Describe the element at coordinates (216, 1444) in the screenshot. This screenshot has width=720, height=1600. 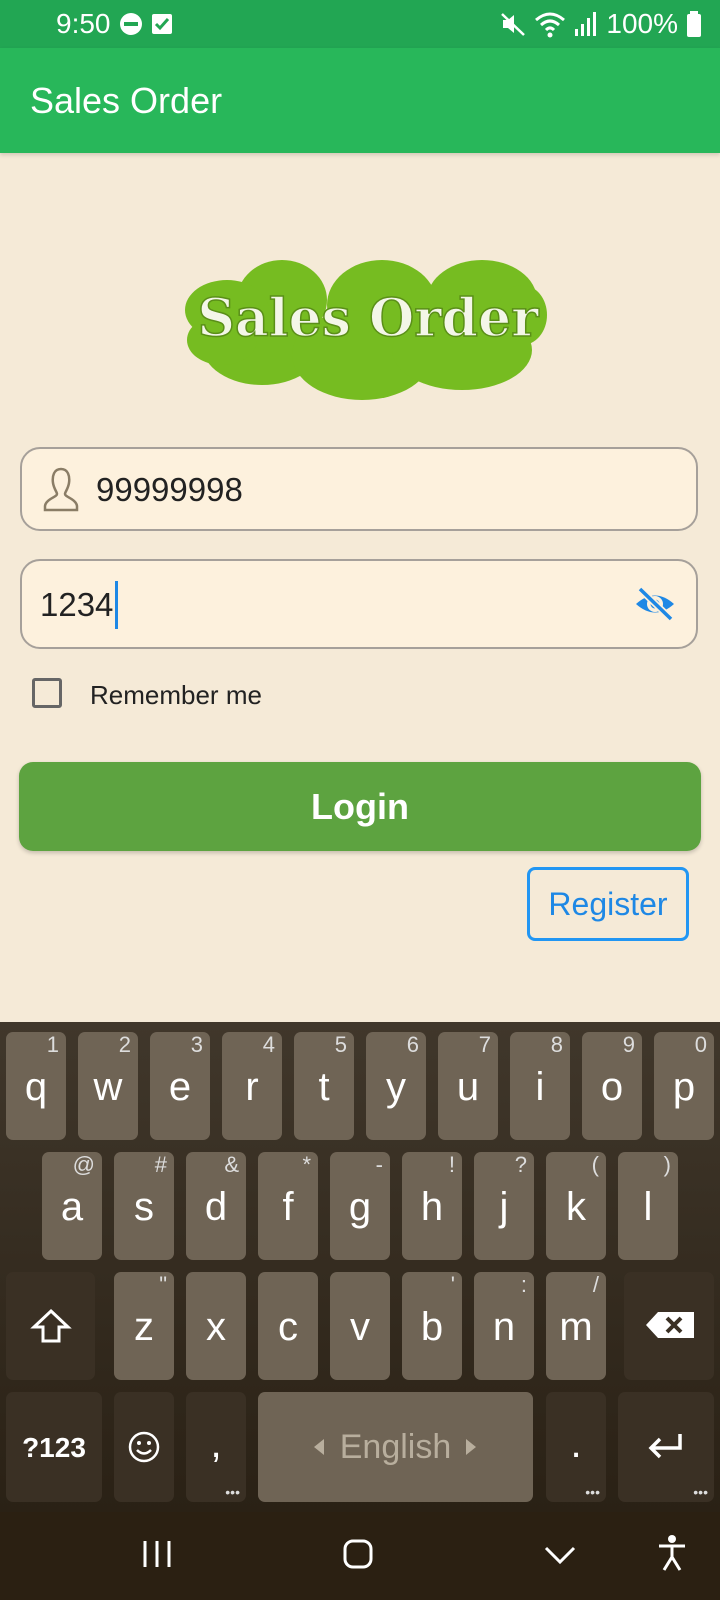
I see `comma-key-label: ,` at that location.